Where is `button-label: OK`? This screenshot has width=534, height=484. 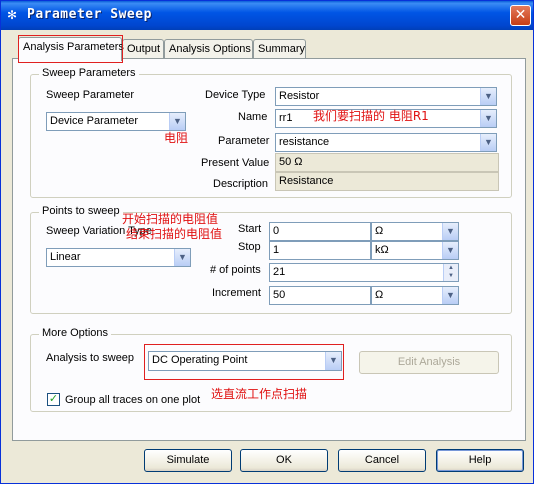 button-label: OK is located at coordinates (284, 460).